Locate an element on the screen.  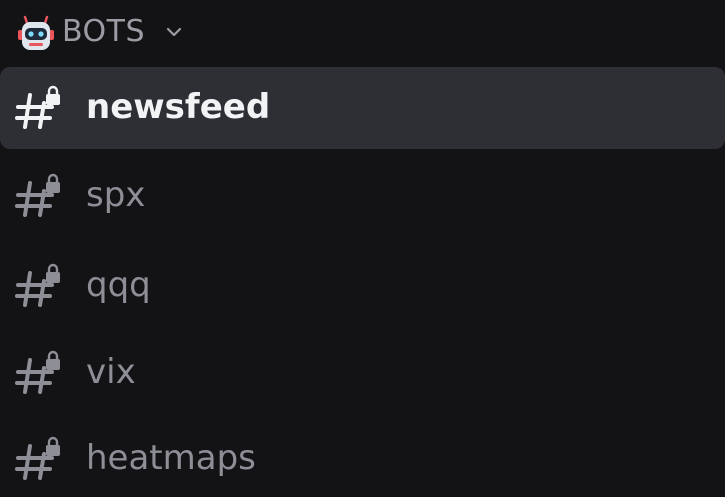
category-label: BOTS is located at coordinates (104, 31).